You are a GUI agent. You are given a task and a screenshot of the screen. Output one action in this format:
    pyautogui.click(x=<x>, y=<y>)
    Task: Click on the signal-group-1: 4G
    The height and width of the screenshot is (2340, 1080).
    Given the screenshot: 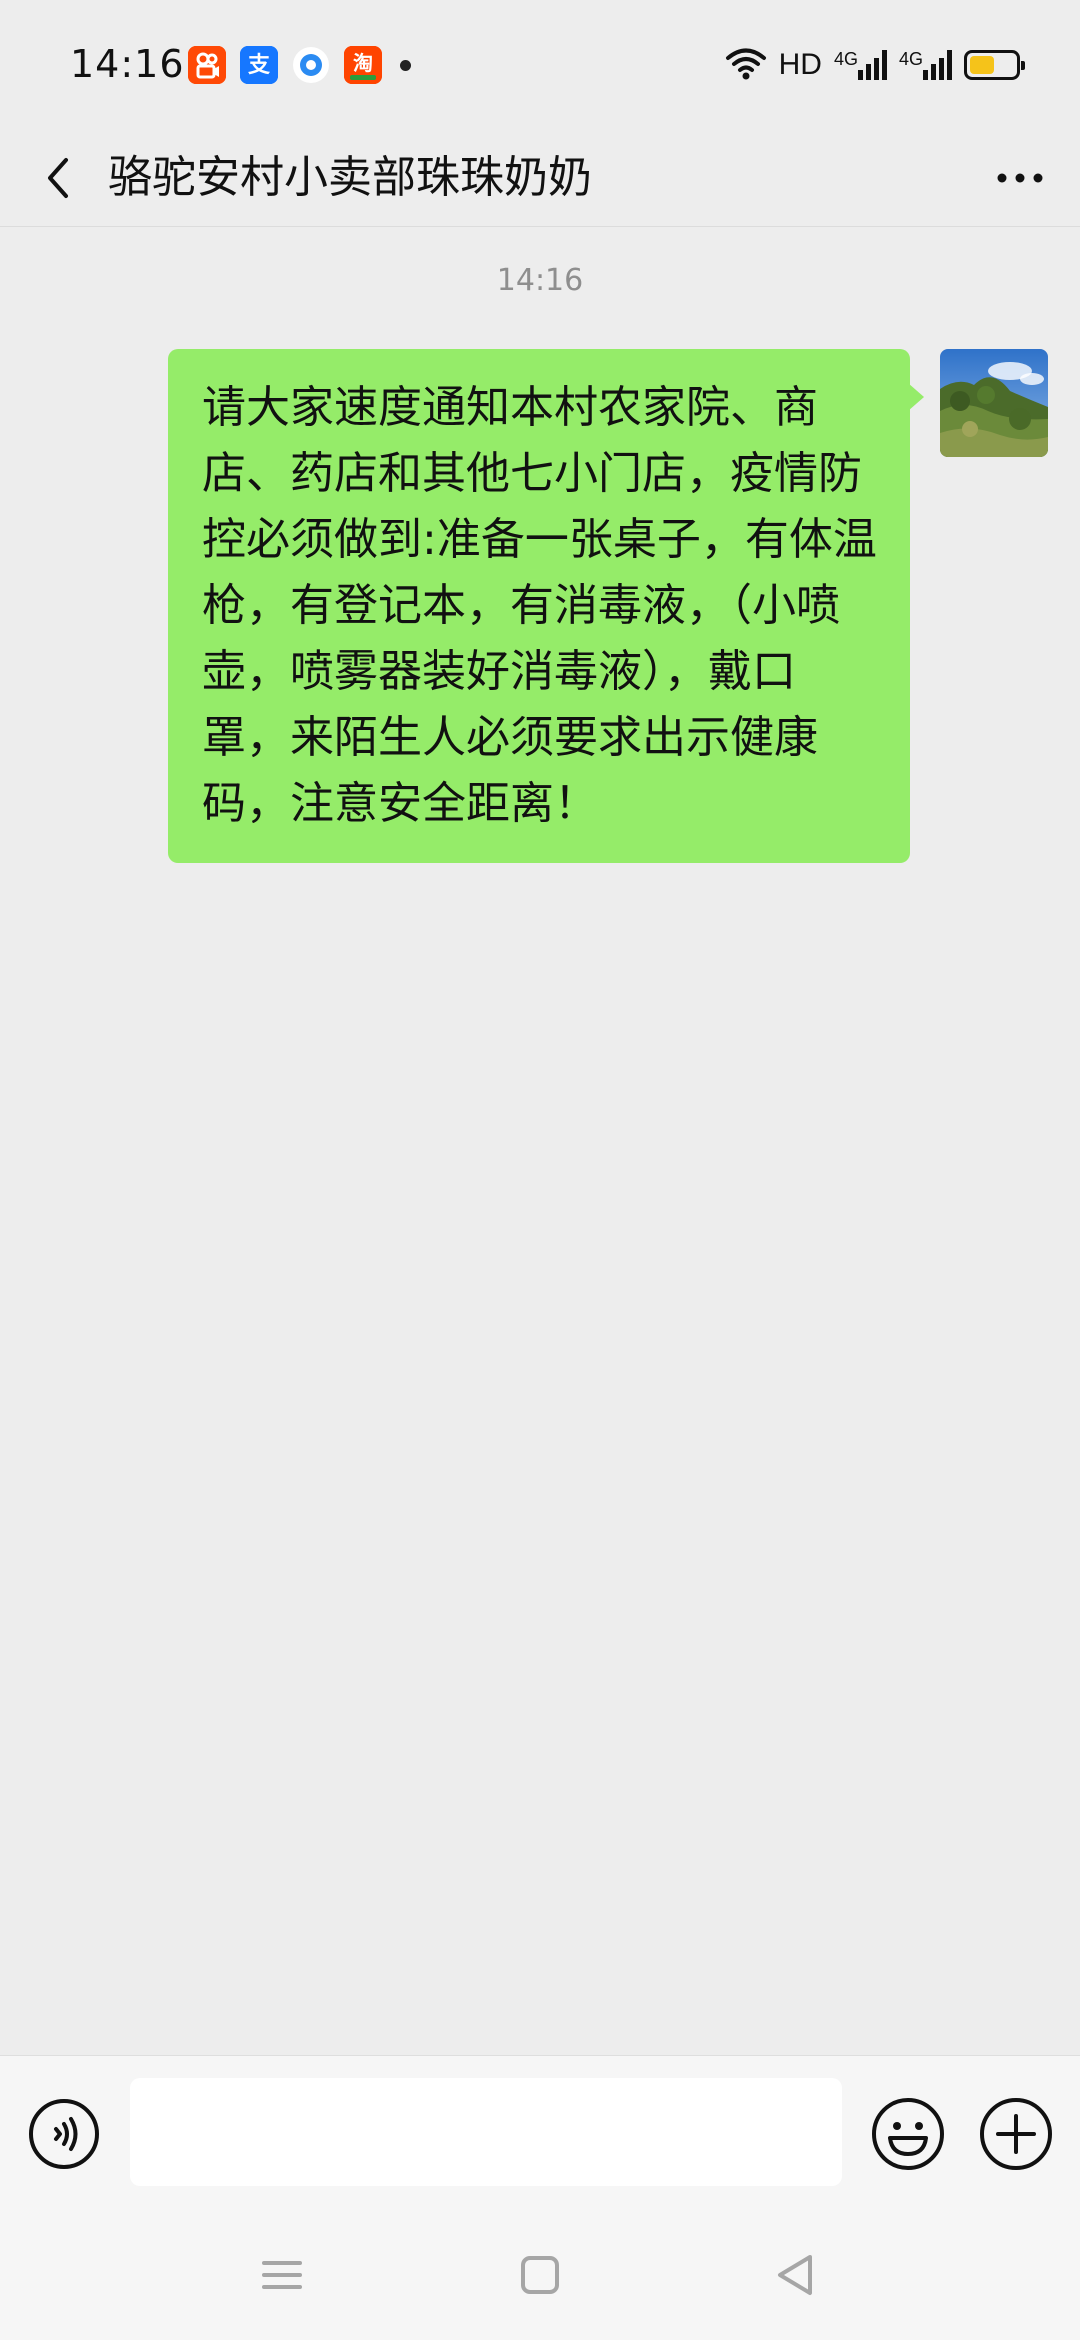 What is the action you would take?
    pyautogui.click(x=860, y=64)
    